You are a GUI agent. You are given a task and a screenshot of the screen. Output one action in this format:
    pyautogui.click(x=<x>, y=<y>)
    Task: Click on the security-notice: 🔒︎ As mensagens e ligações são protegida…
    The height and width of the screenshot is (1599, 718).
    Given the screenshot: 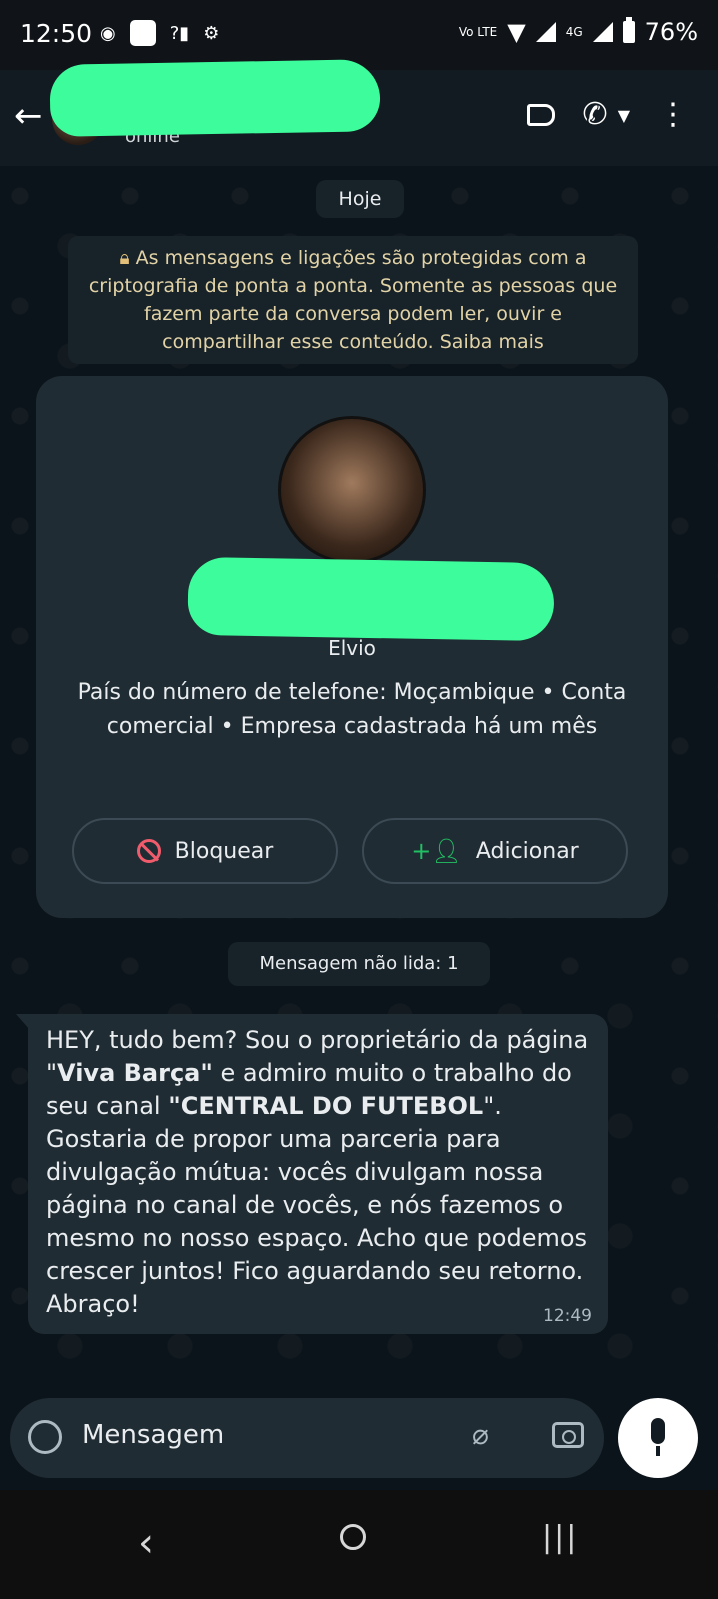 What is the action you would take?
    pyautogui.click(x=353, y=300)
    